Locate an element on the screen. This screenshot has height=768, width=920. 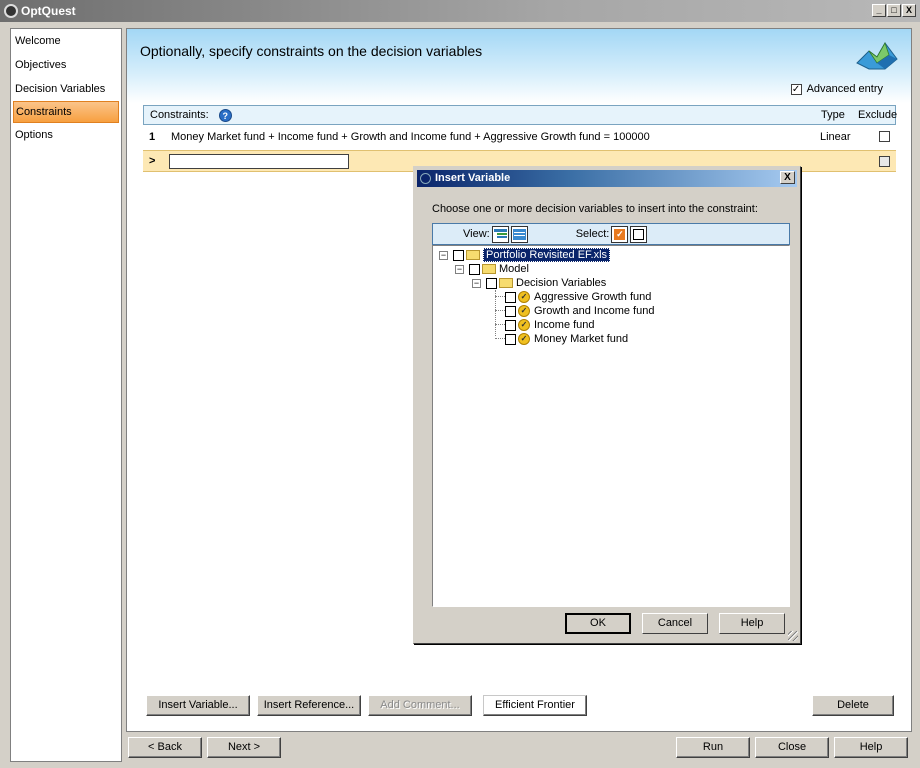
window-title: OptQuest is located at coordinates (48, 11).